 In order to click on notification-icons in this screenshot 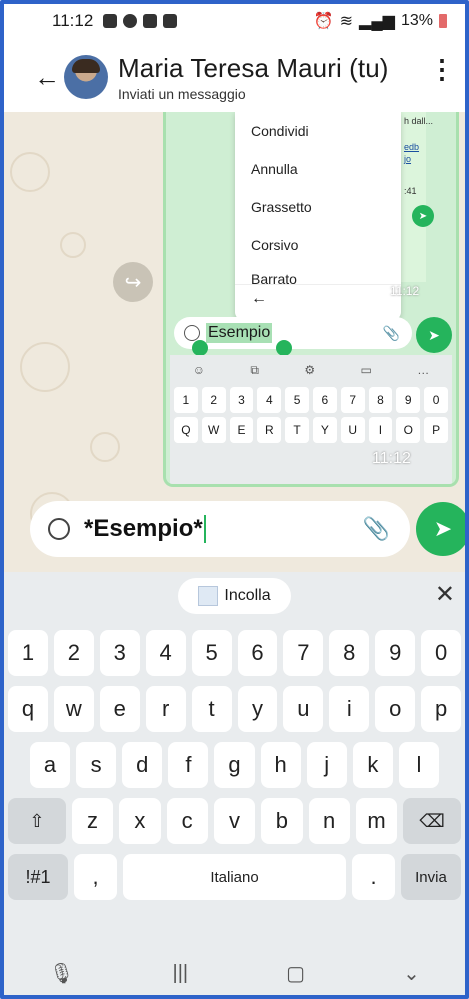, I will do `click(140, 21)`.